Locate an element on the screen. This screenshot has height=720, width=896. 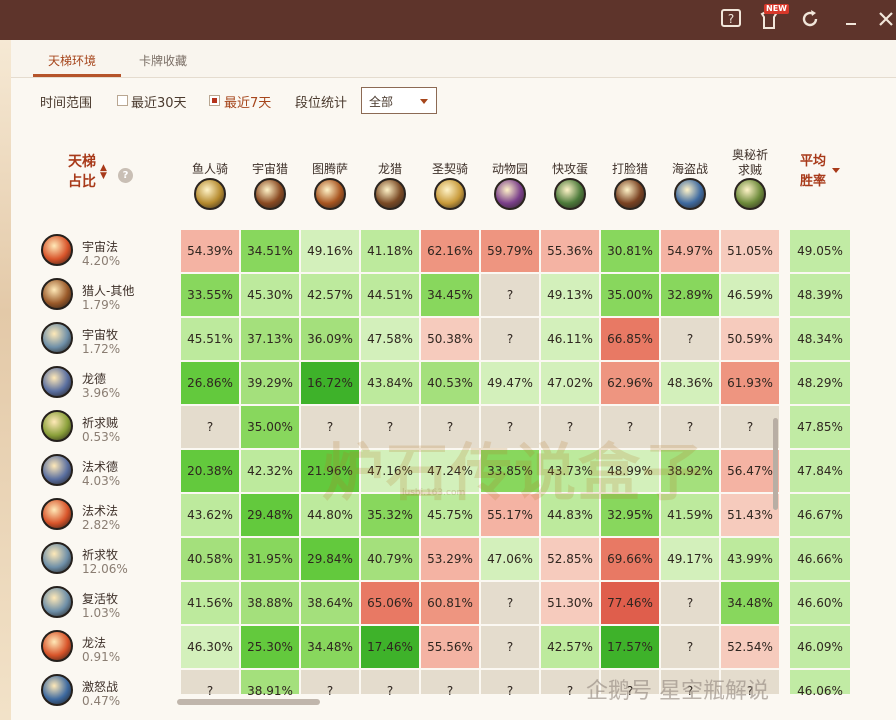
row-deck-name: 龙德 is located at coordinates (94, 378).